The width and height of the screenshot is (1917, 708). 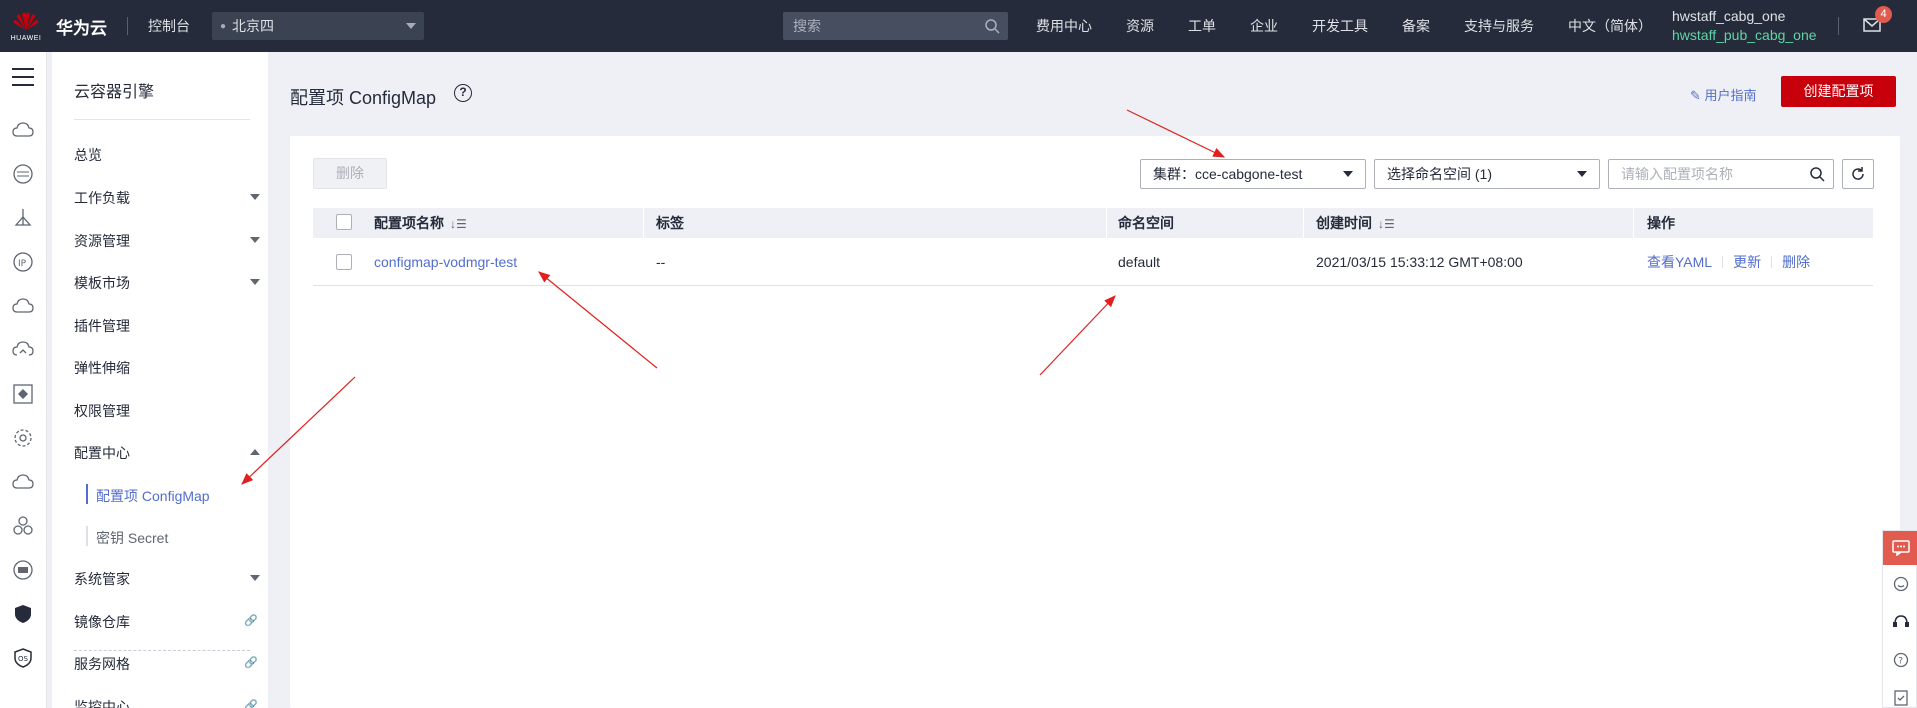 What do you see at coordinates (167, 411) in the screenshot?
I see `sidebar-item-permissions: 权限管理` at bounding box center [167, 411].